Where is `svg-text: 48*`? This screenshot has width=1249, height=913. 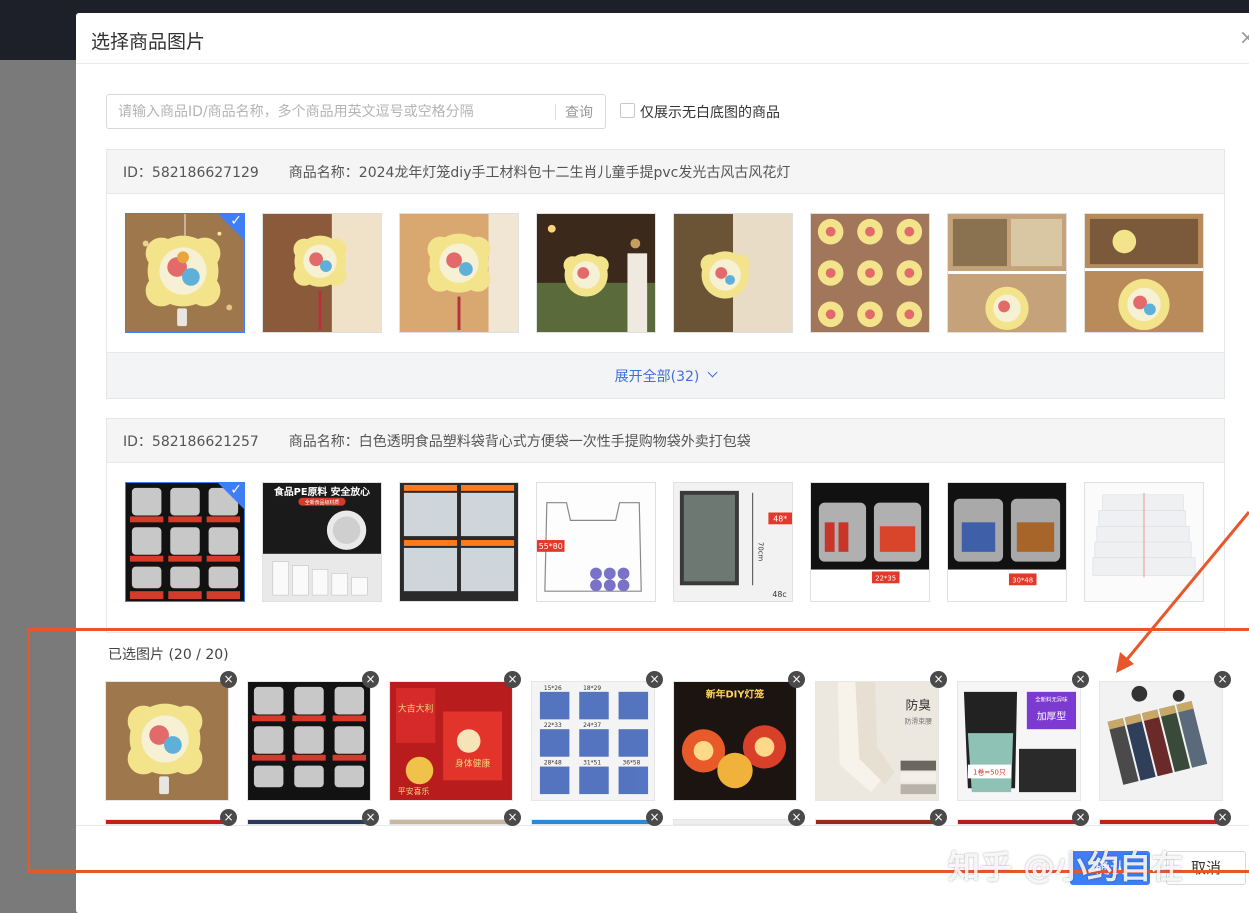
svg-text: 48* is located at coordinates (780, 518).